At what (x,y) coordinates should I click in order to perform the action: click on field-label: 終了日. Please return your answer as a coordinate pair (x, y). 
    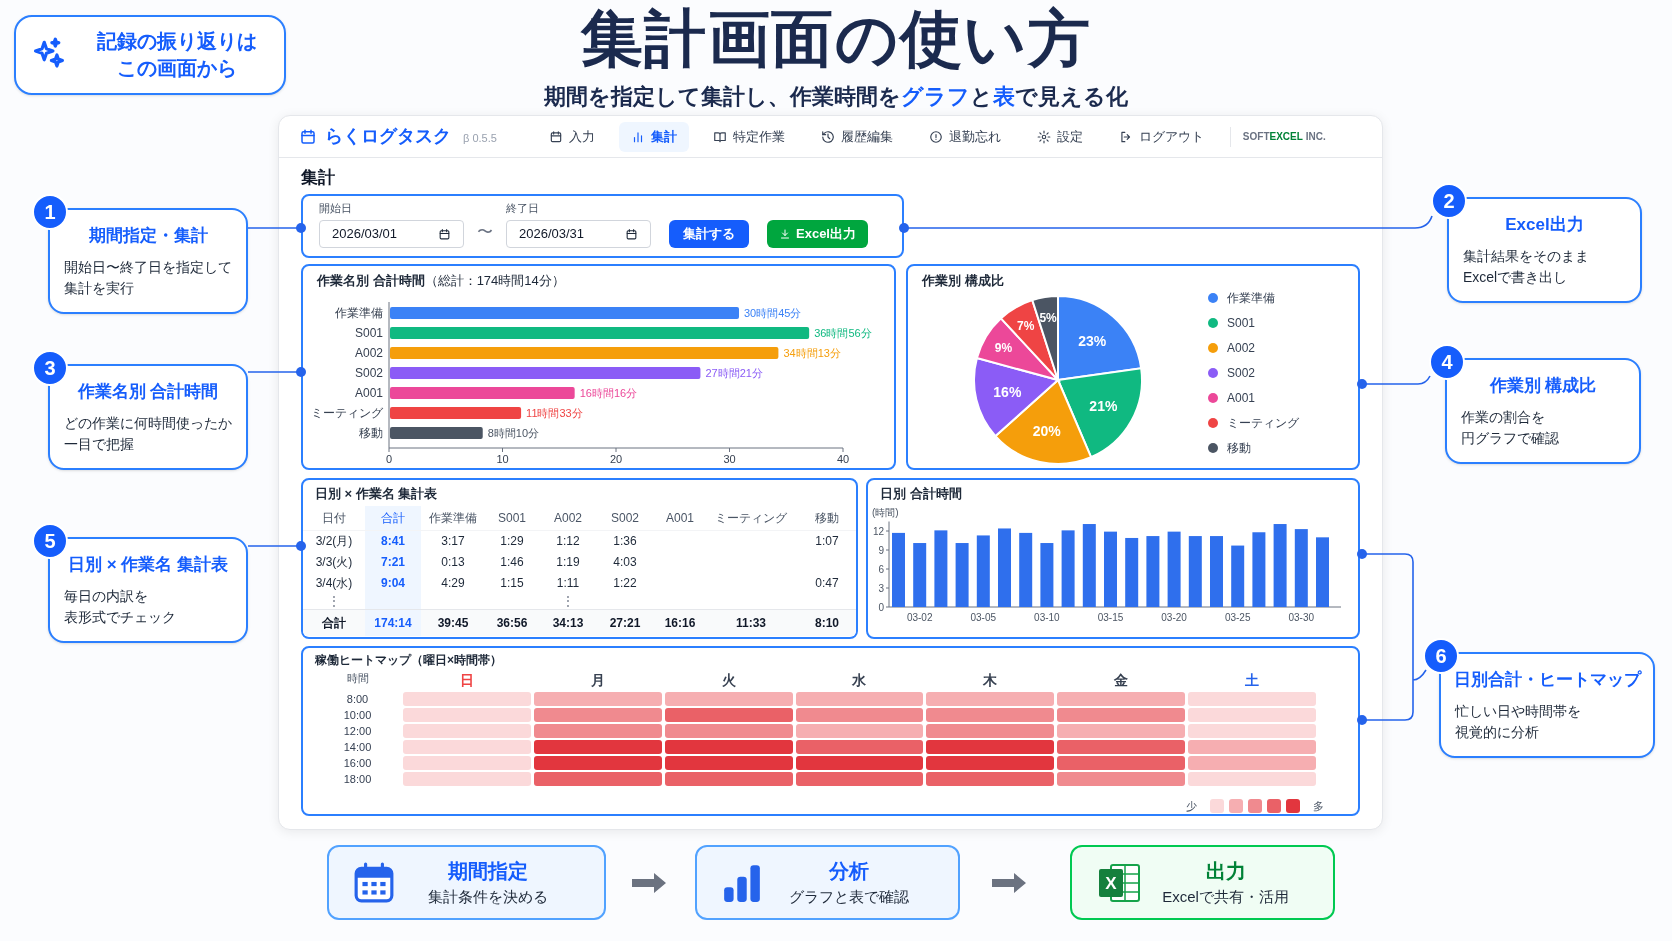
    Looking at the image, I should click on (523, 208).